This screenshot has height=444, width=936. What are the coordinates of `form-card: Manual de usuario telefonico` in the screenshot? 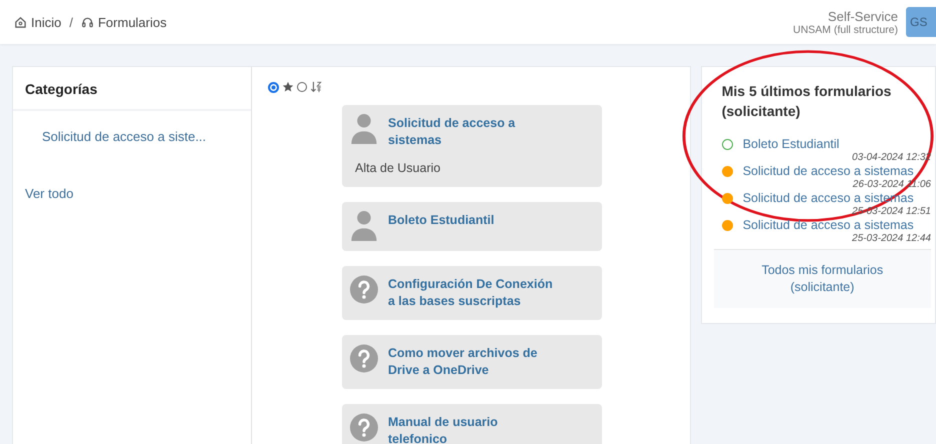 It's located at (472, 424).